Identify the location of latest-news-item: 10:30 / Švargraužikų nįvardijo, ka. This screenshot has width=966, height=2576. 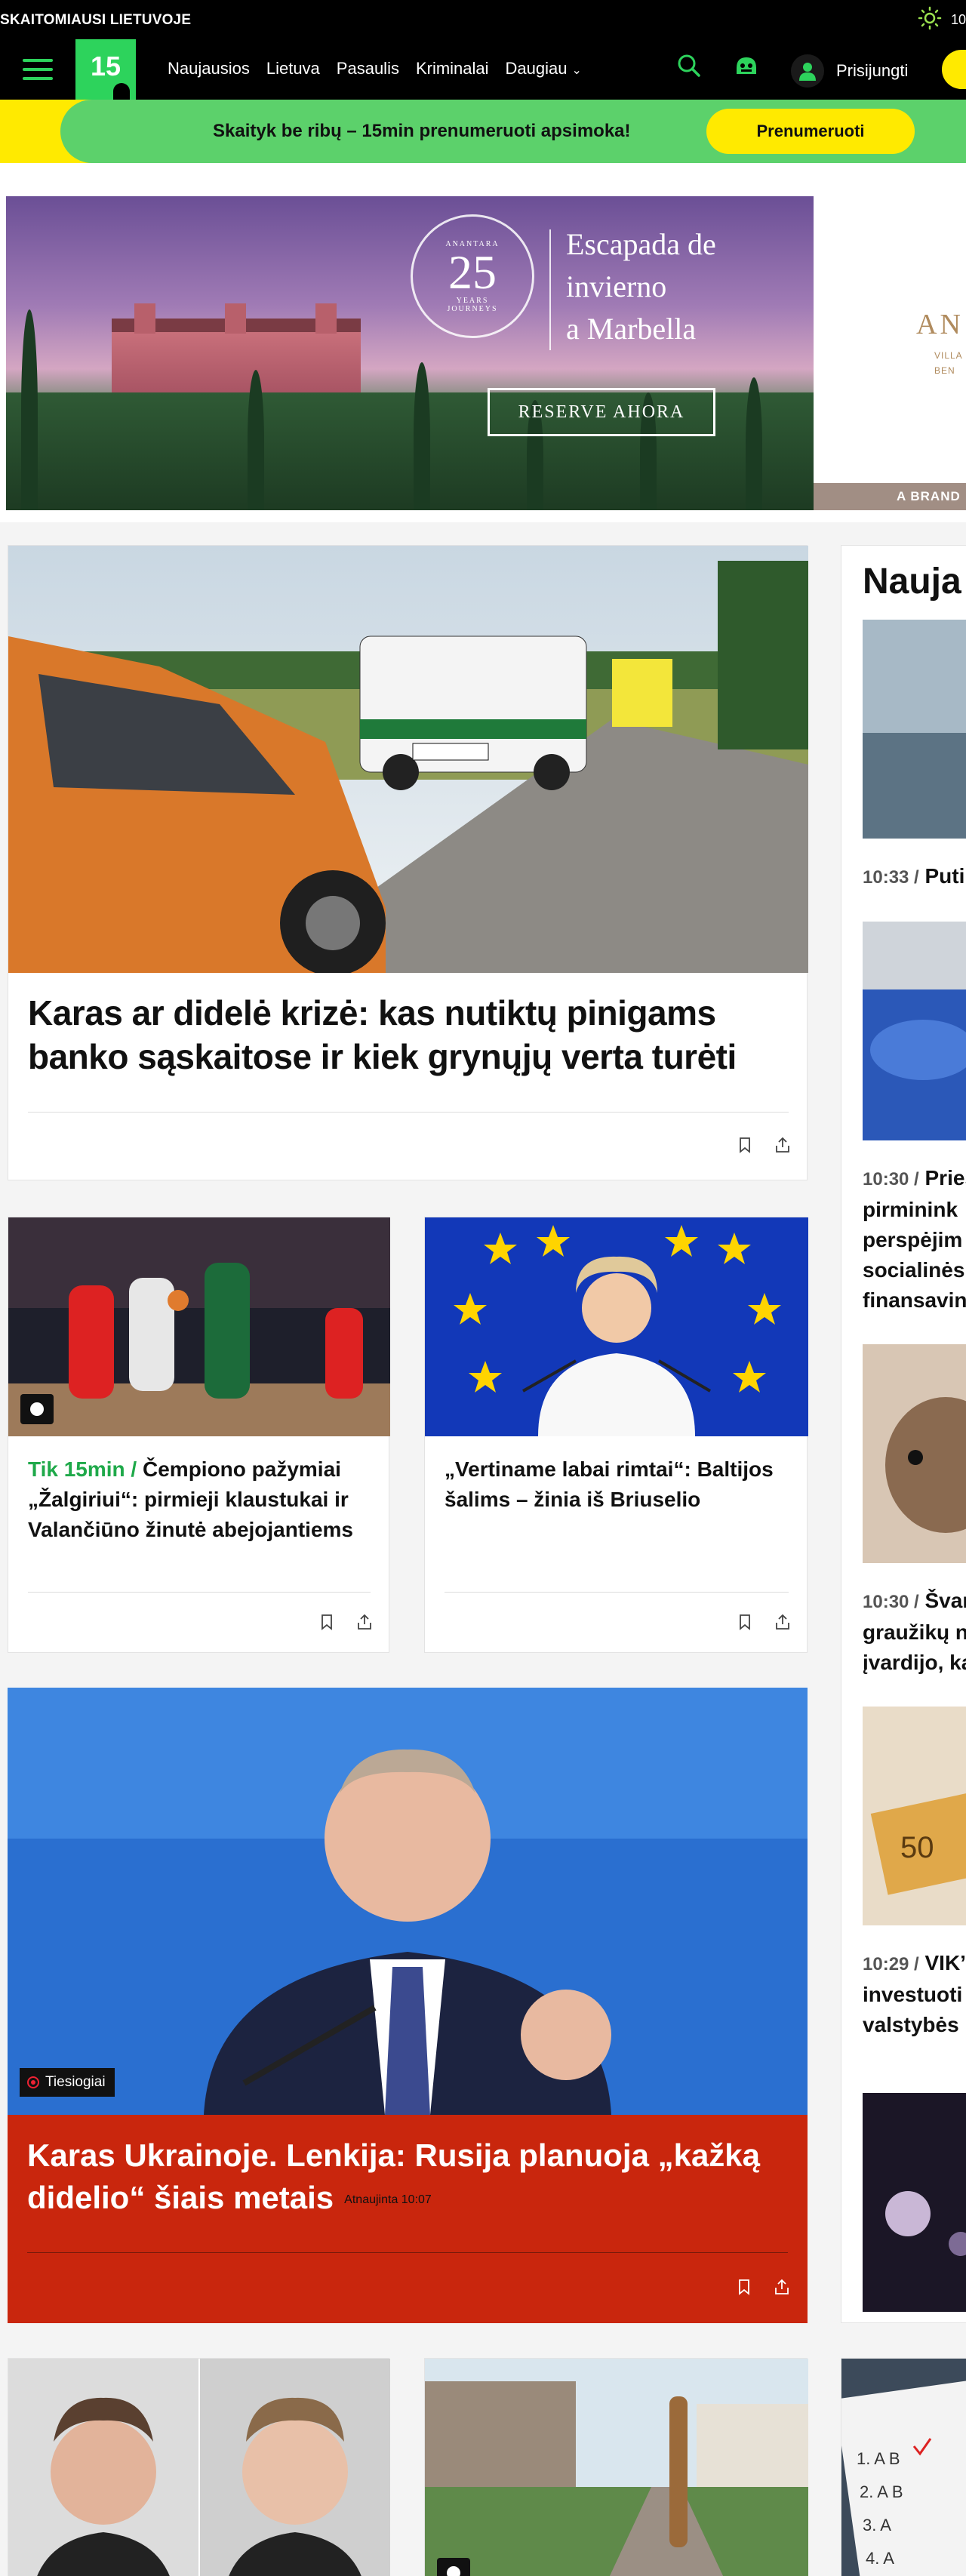
(914, 1511).